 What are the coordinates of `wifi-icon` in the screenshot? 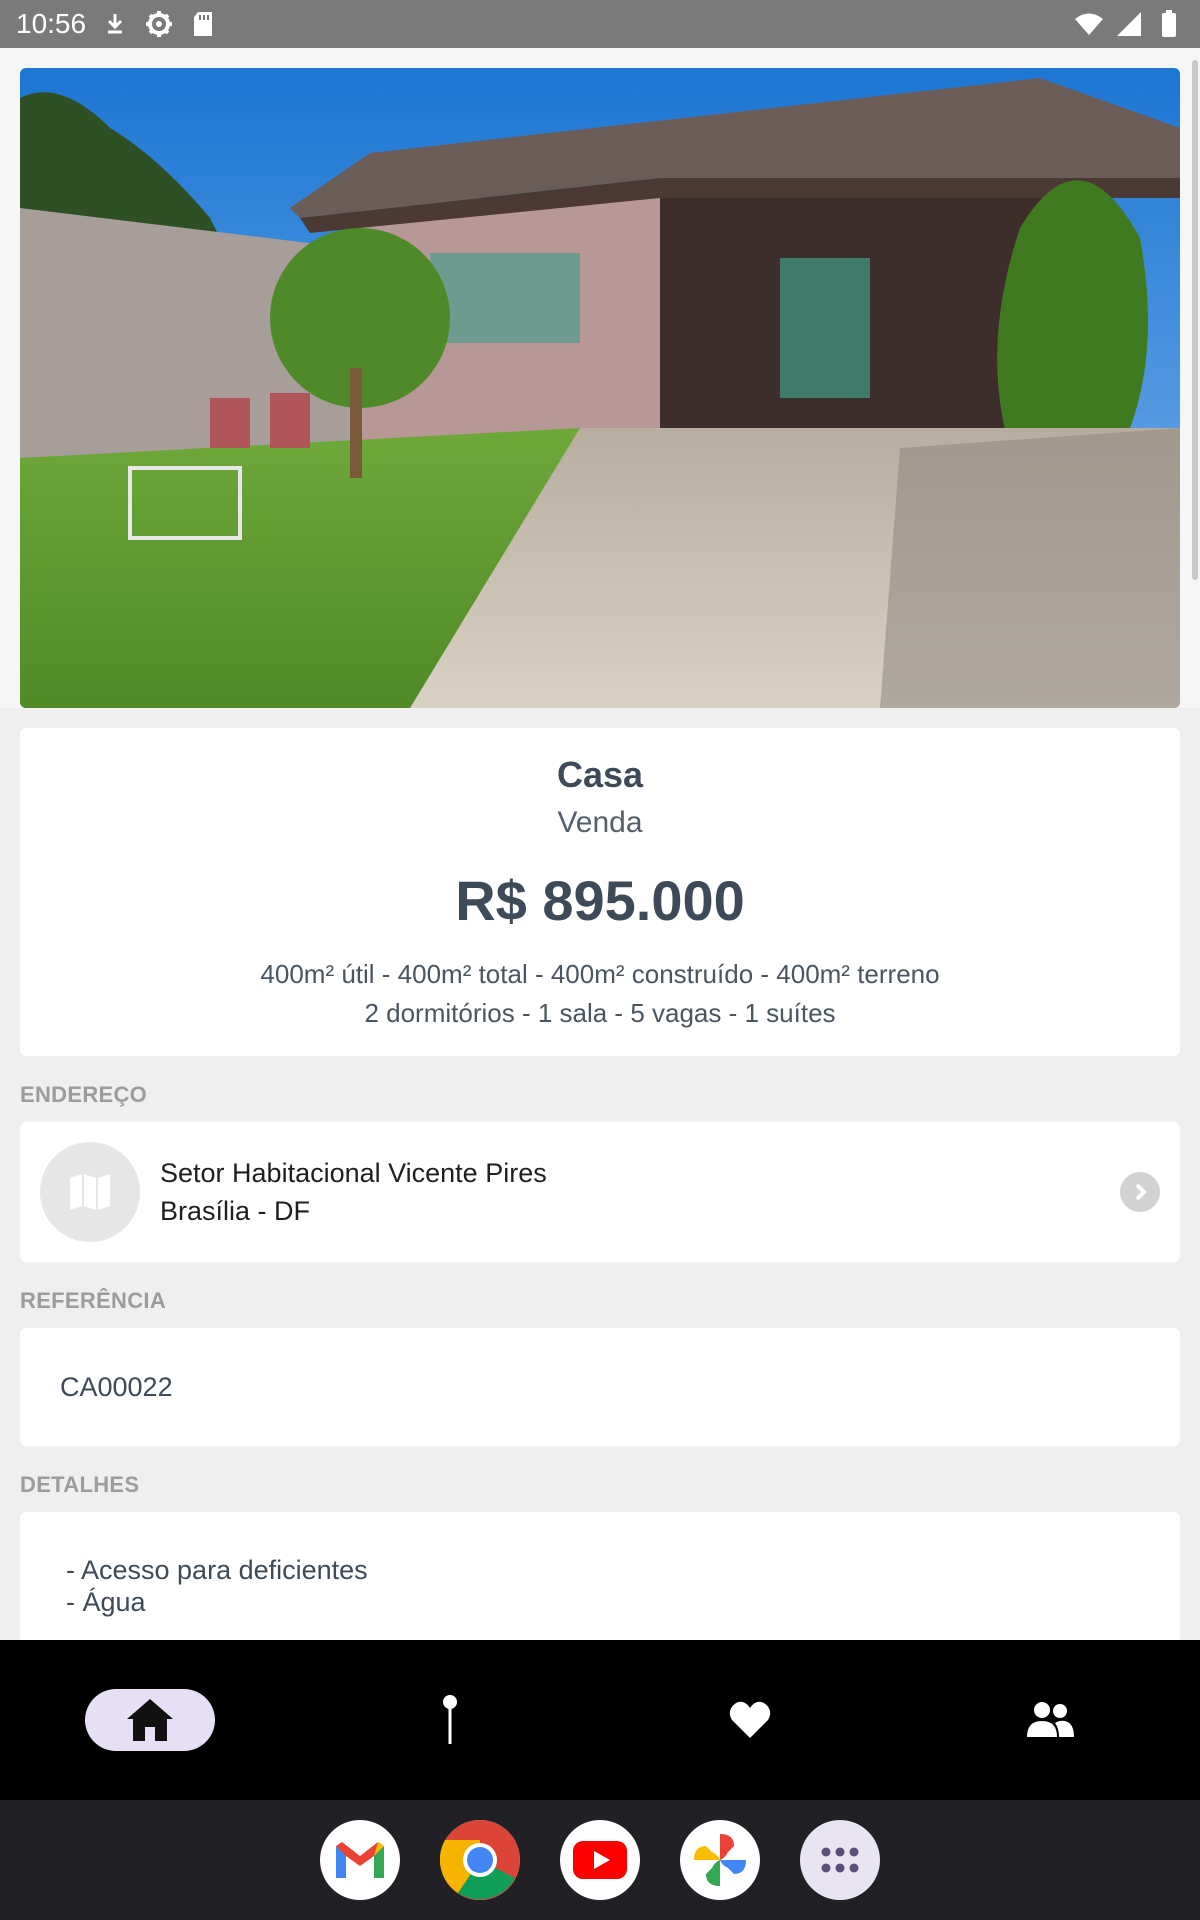 It's located at (1089, 24).